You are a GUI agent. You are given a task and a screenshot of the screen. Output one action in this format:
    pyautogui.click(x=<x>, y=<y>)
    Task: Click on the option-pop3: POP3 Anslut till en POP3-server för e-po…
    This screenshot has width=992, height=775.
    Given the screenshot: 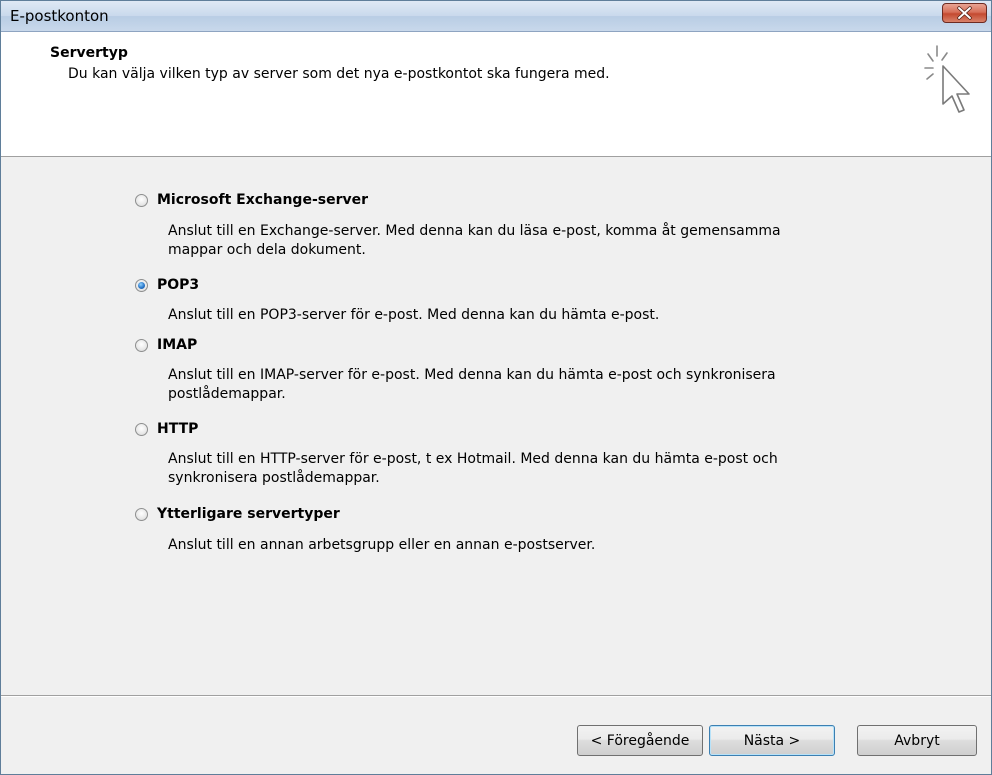 What is the action you would take?
    pyautogui.click(x=471, y=300)
    